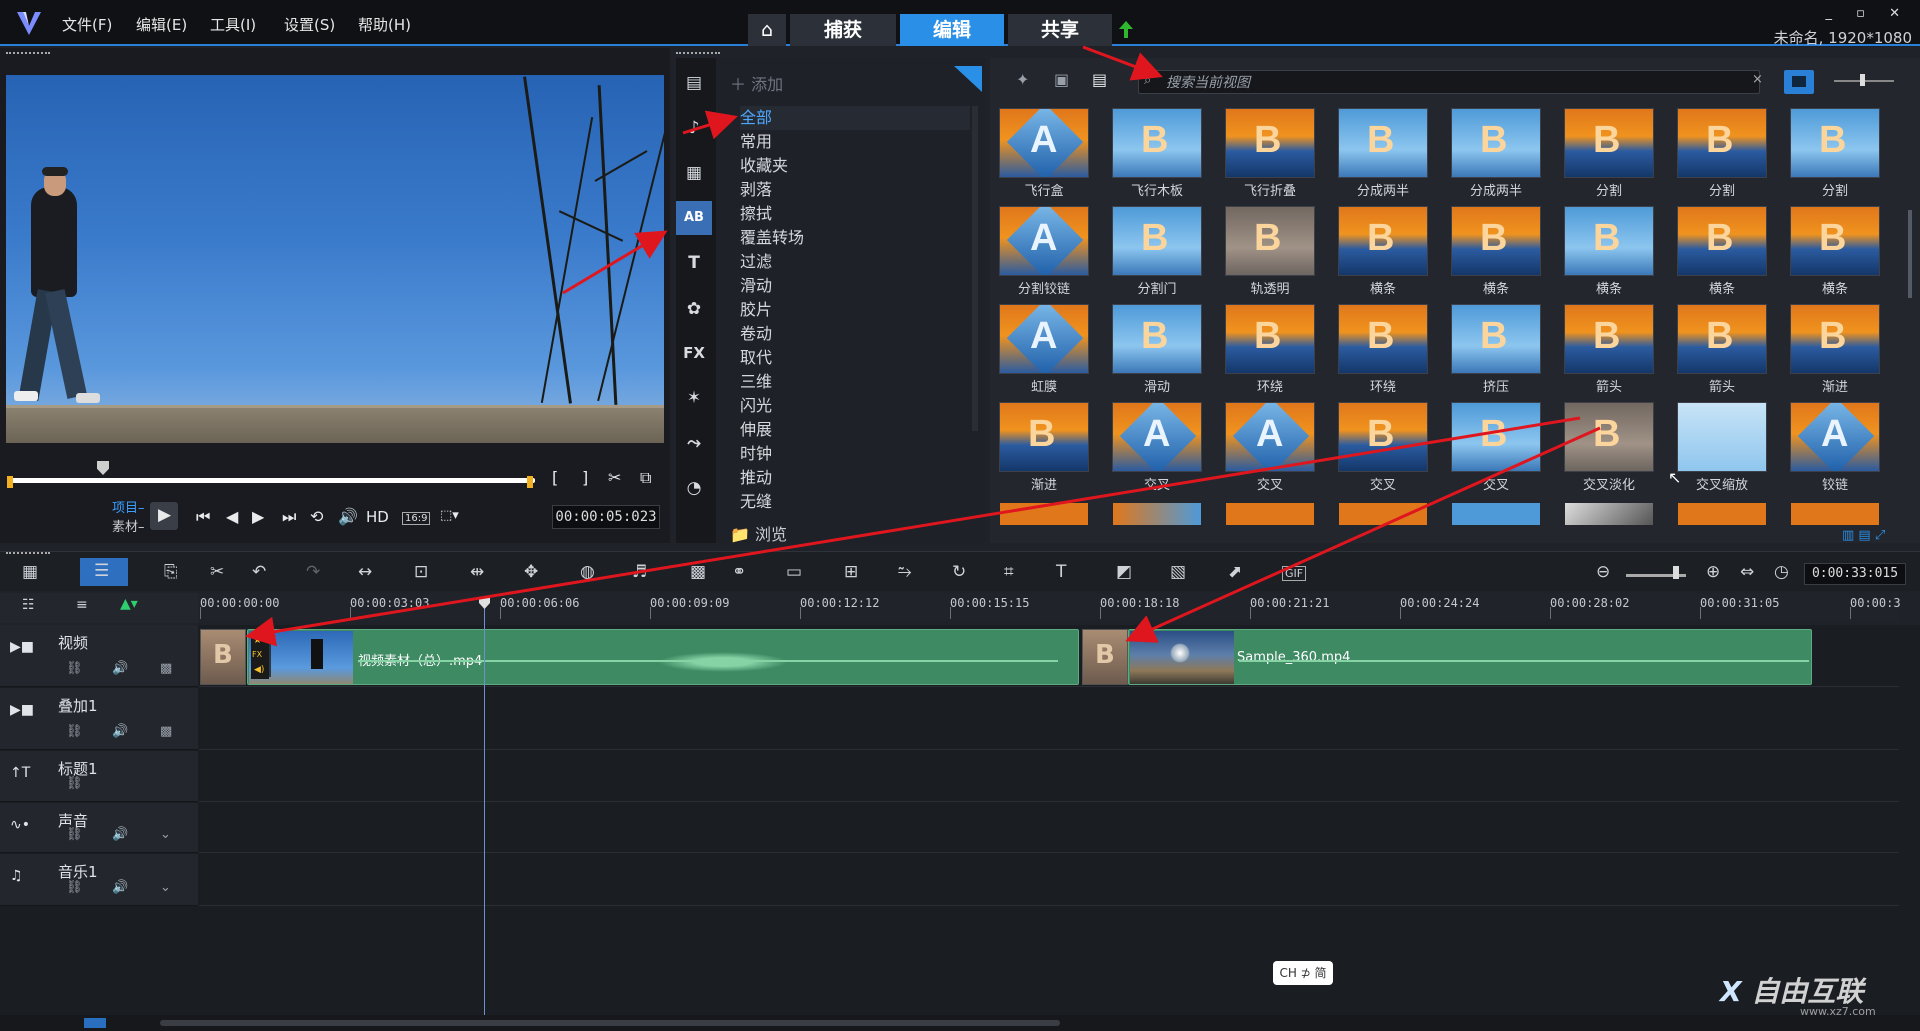 The height and width of the screenshot is (1031, 1920). What do you see at coordinates (663, 657) in the screenshot?
I see `video-clip: 视频素材（总）.mp4` at bounding box center [663, 657].